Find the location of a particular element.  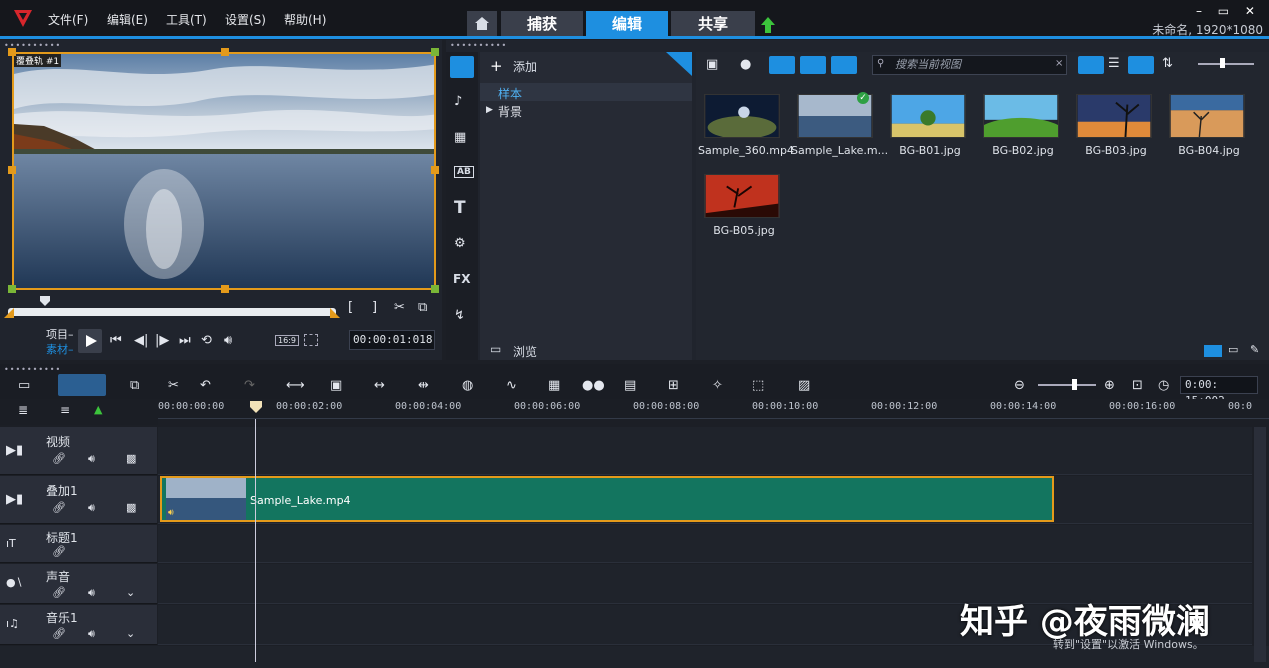

graphics-icon: ⚙ is located at coordinates (460, 243).